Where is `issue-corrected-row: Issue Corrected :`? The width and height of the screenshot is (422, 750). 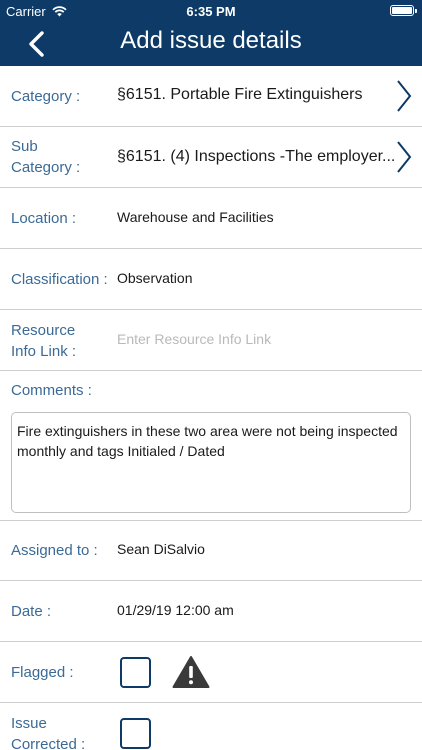
issue-corrected-row: Issue Corrected : is located at coordinates (211, 726).